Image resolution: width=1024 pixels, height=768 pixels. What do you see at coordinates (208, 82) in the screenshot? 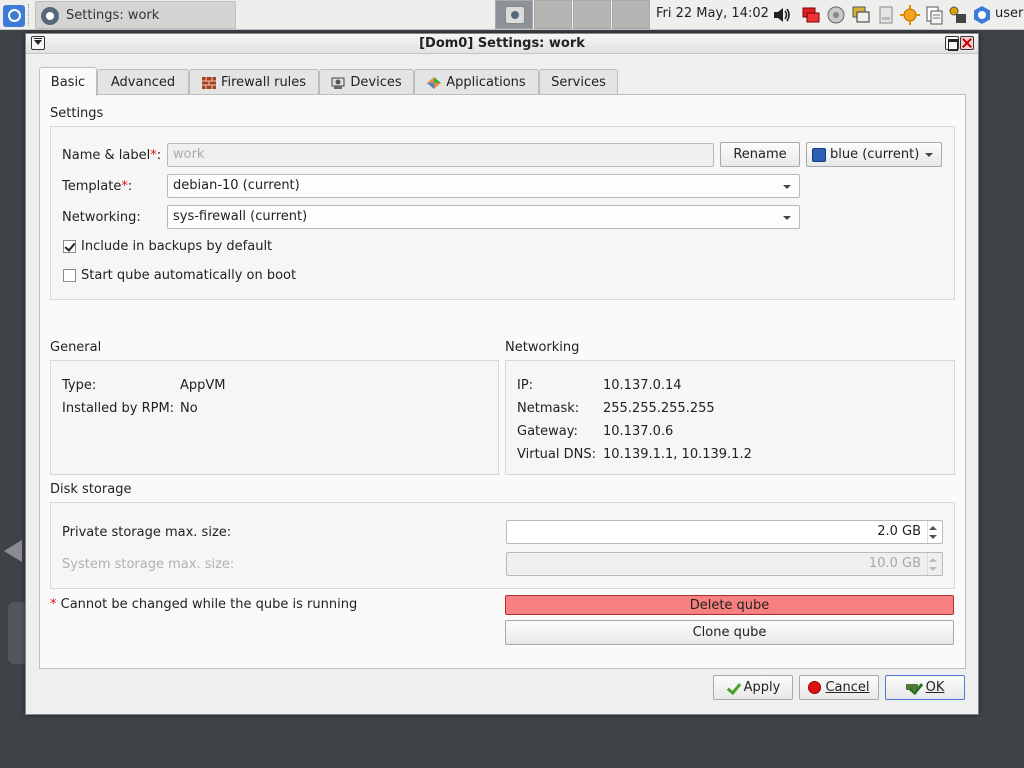
I see `firewall-icon` at bounding box center [208, 82].